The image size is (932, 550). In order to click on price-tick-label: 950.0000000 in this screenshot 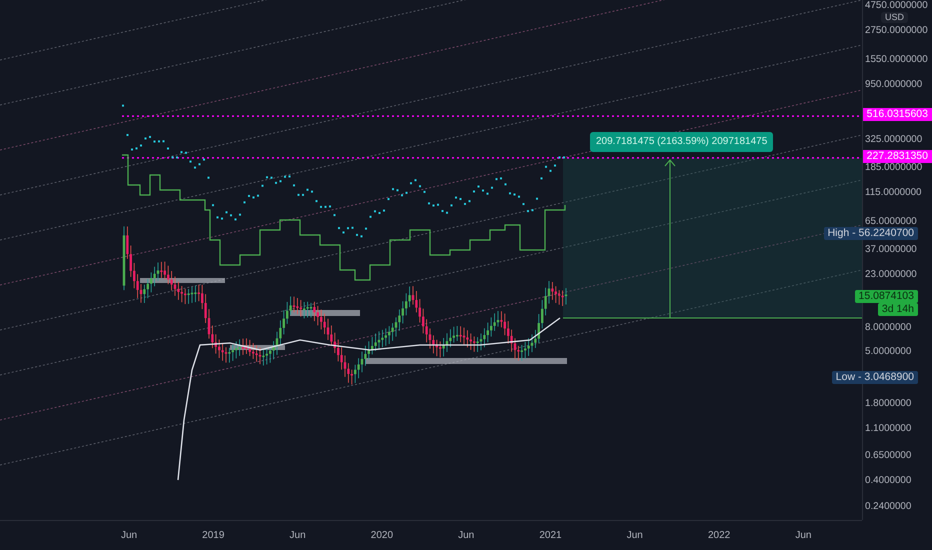, I will do `click(893, 85)`.